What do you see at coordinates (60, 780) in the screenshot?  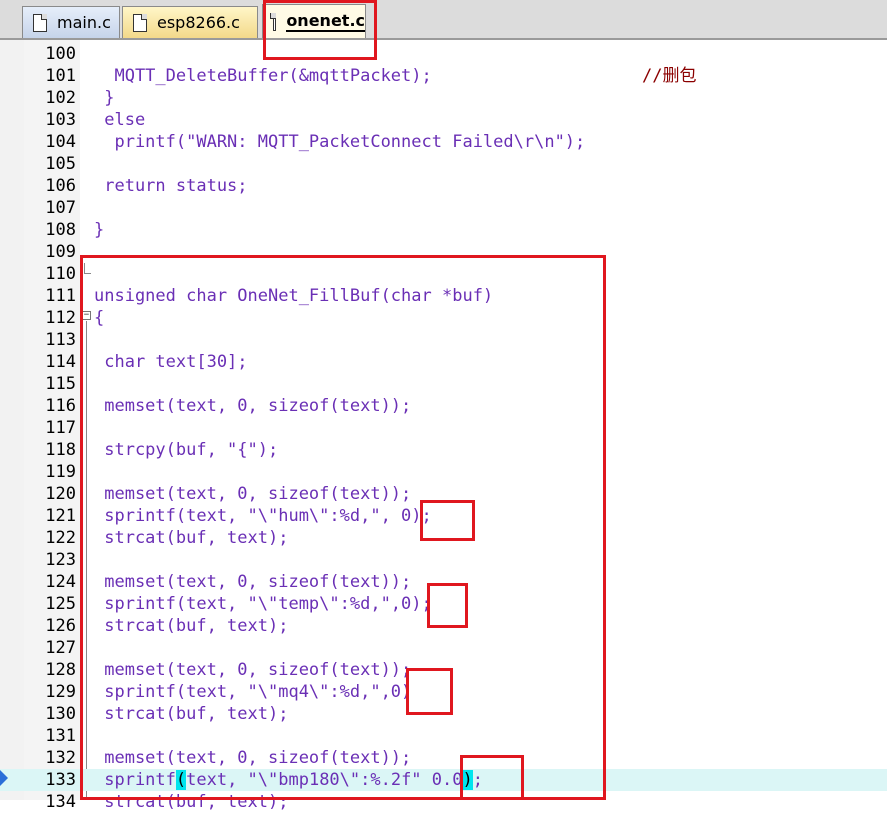 I see `line-number: 133` at bounding box center [60, 780].